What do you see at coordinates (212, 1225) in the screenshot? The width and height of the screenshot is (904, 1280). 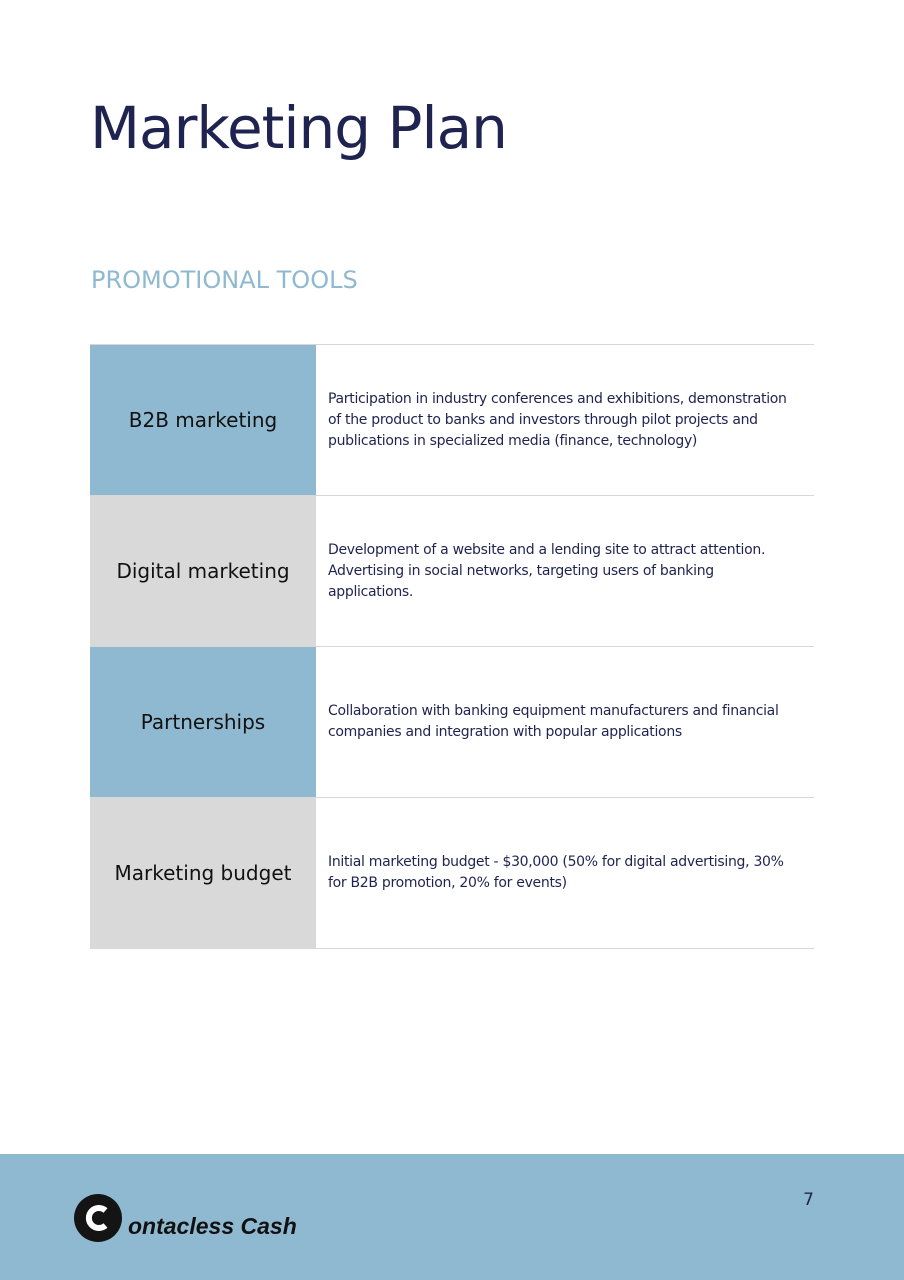 I see `brand-name: ontacless Cash` at bounding box center [212, 1225].